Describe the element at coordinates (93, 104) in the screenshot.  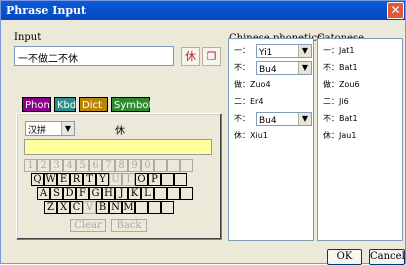
I see `tab-dict: Dict` at that location.